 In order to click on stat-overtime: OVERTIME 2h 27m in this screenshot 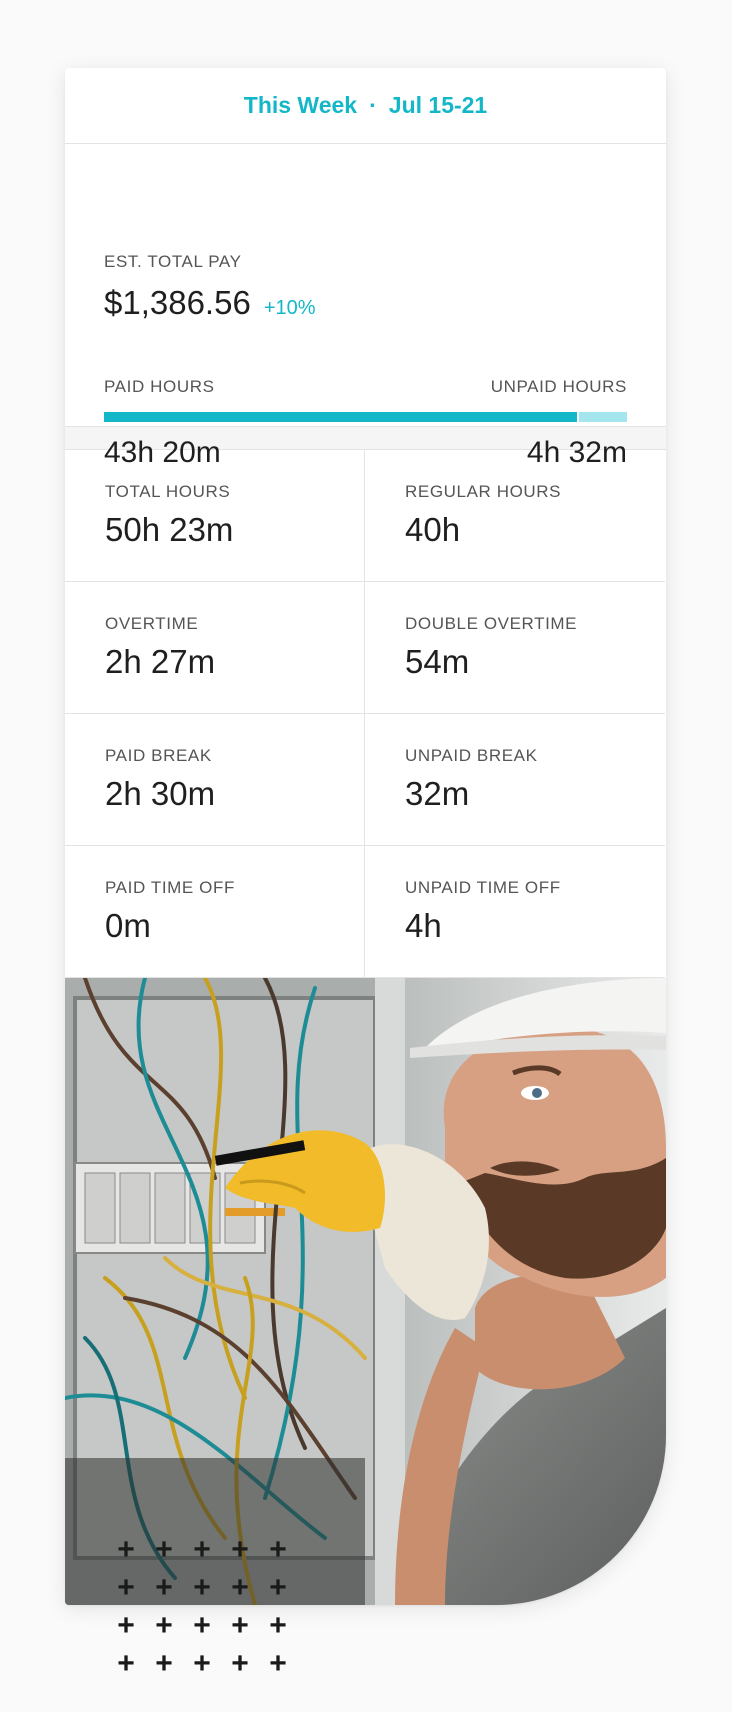, I will do `click(215, 648)`.